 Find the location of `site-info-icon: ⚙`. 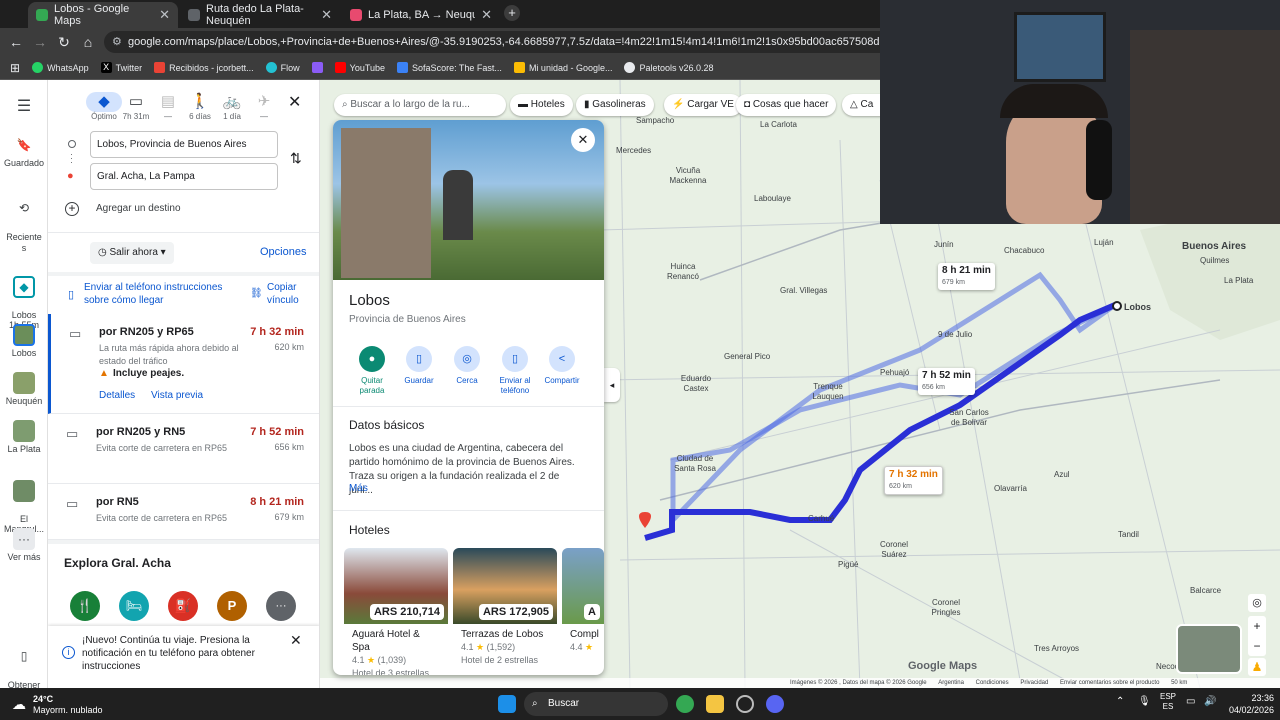

site-info-icon: ⚙ is located at coordinates (117, 42).